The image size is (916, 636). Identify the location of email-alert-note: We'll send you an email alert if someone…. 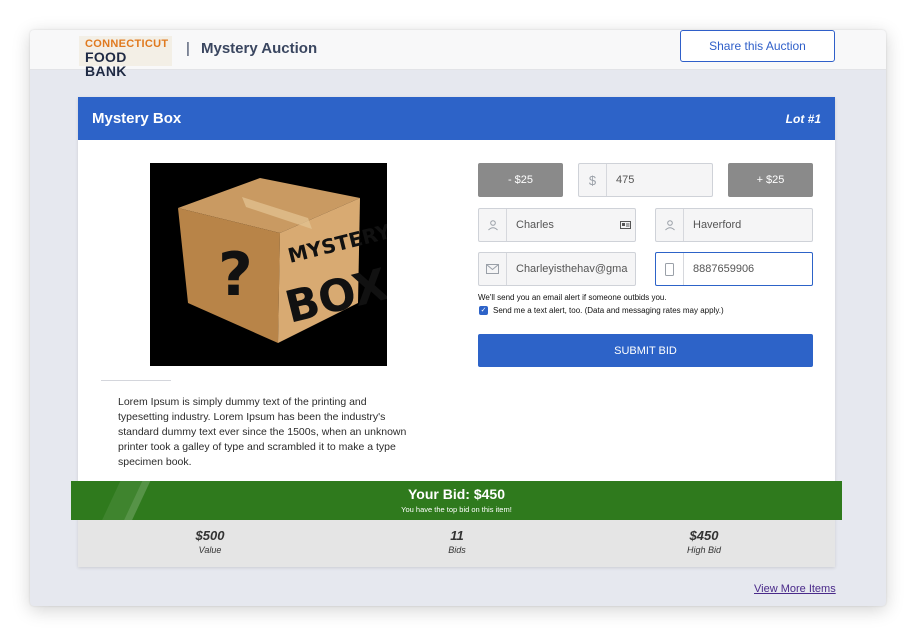
(572, 297).